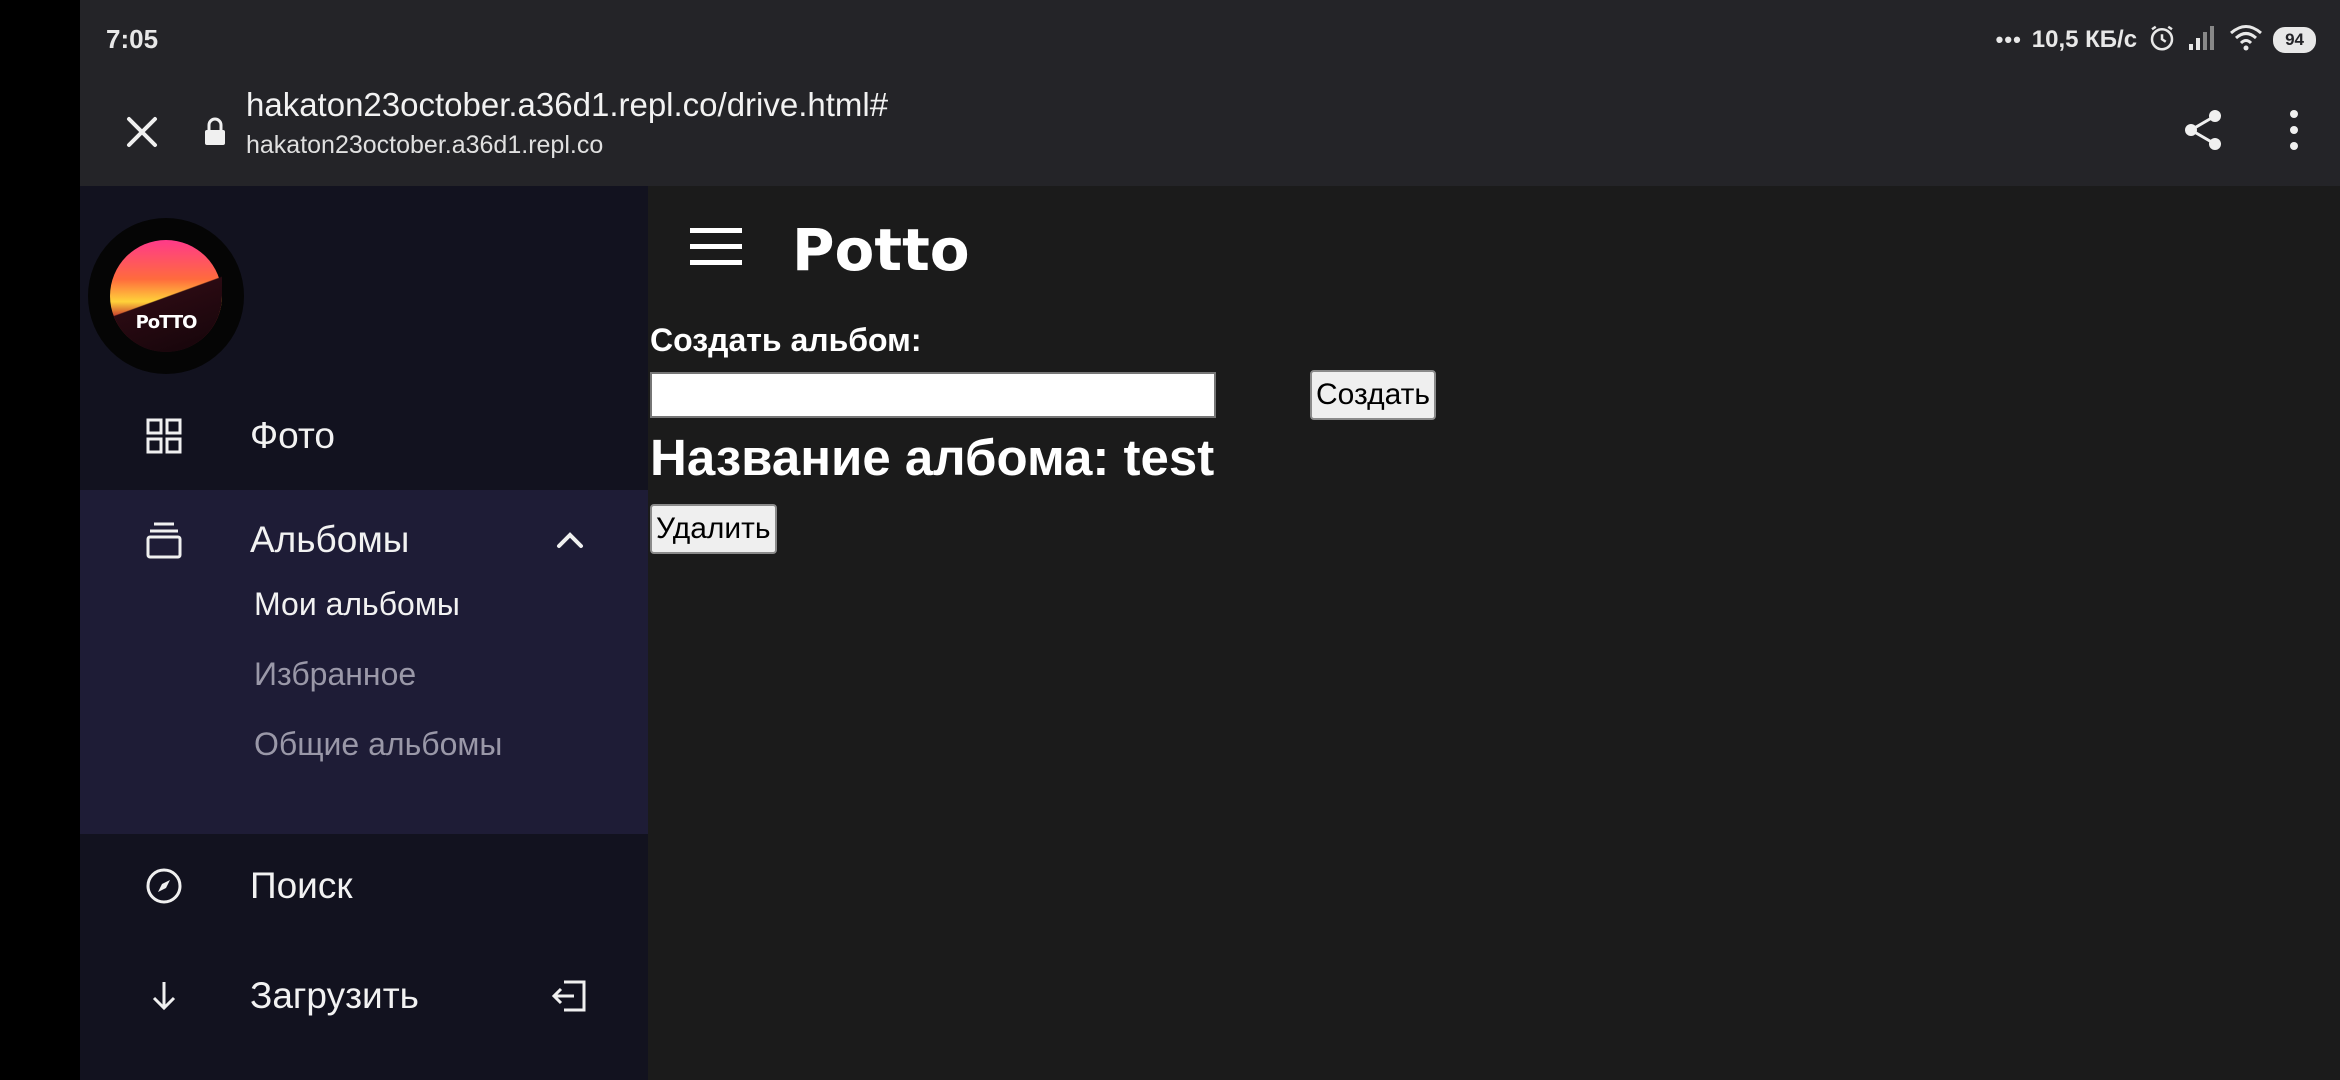  What do you see at coordinates (2246, 40) in the screenshot?
I see `wifi-icon` at bounding box center [2246, 40].